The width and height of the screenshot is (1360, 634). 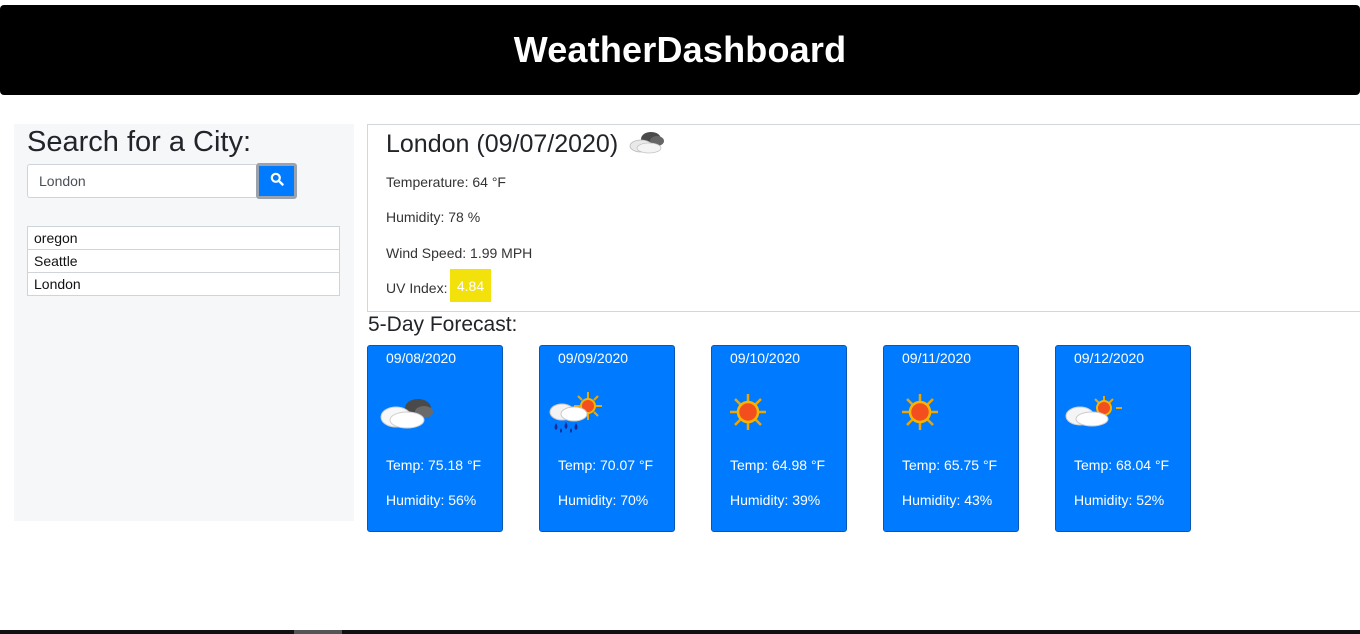 What do you see at coordinates (459, 253) in the screenshot?
I see `current-wind-speed: Wind Speed: 1.99 MPH` at bounding box center [459, 253].